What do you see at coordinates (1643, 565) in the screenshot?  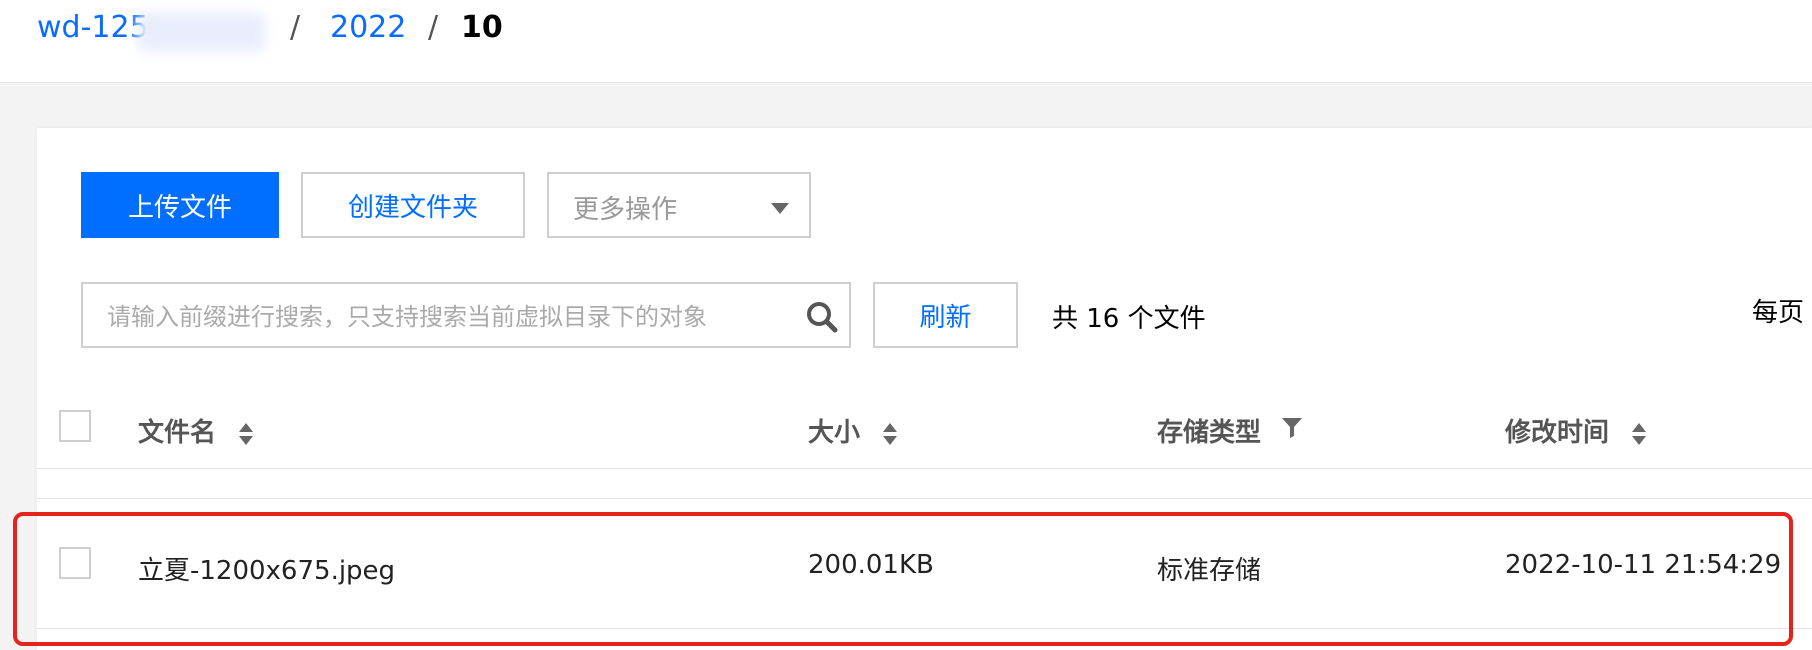 I see `modified-time: 2022-10-11 21:54:29` at bounding box center [1643, 565].